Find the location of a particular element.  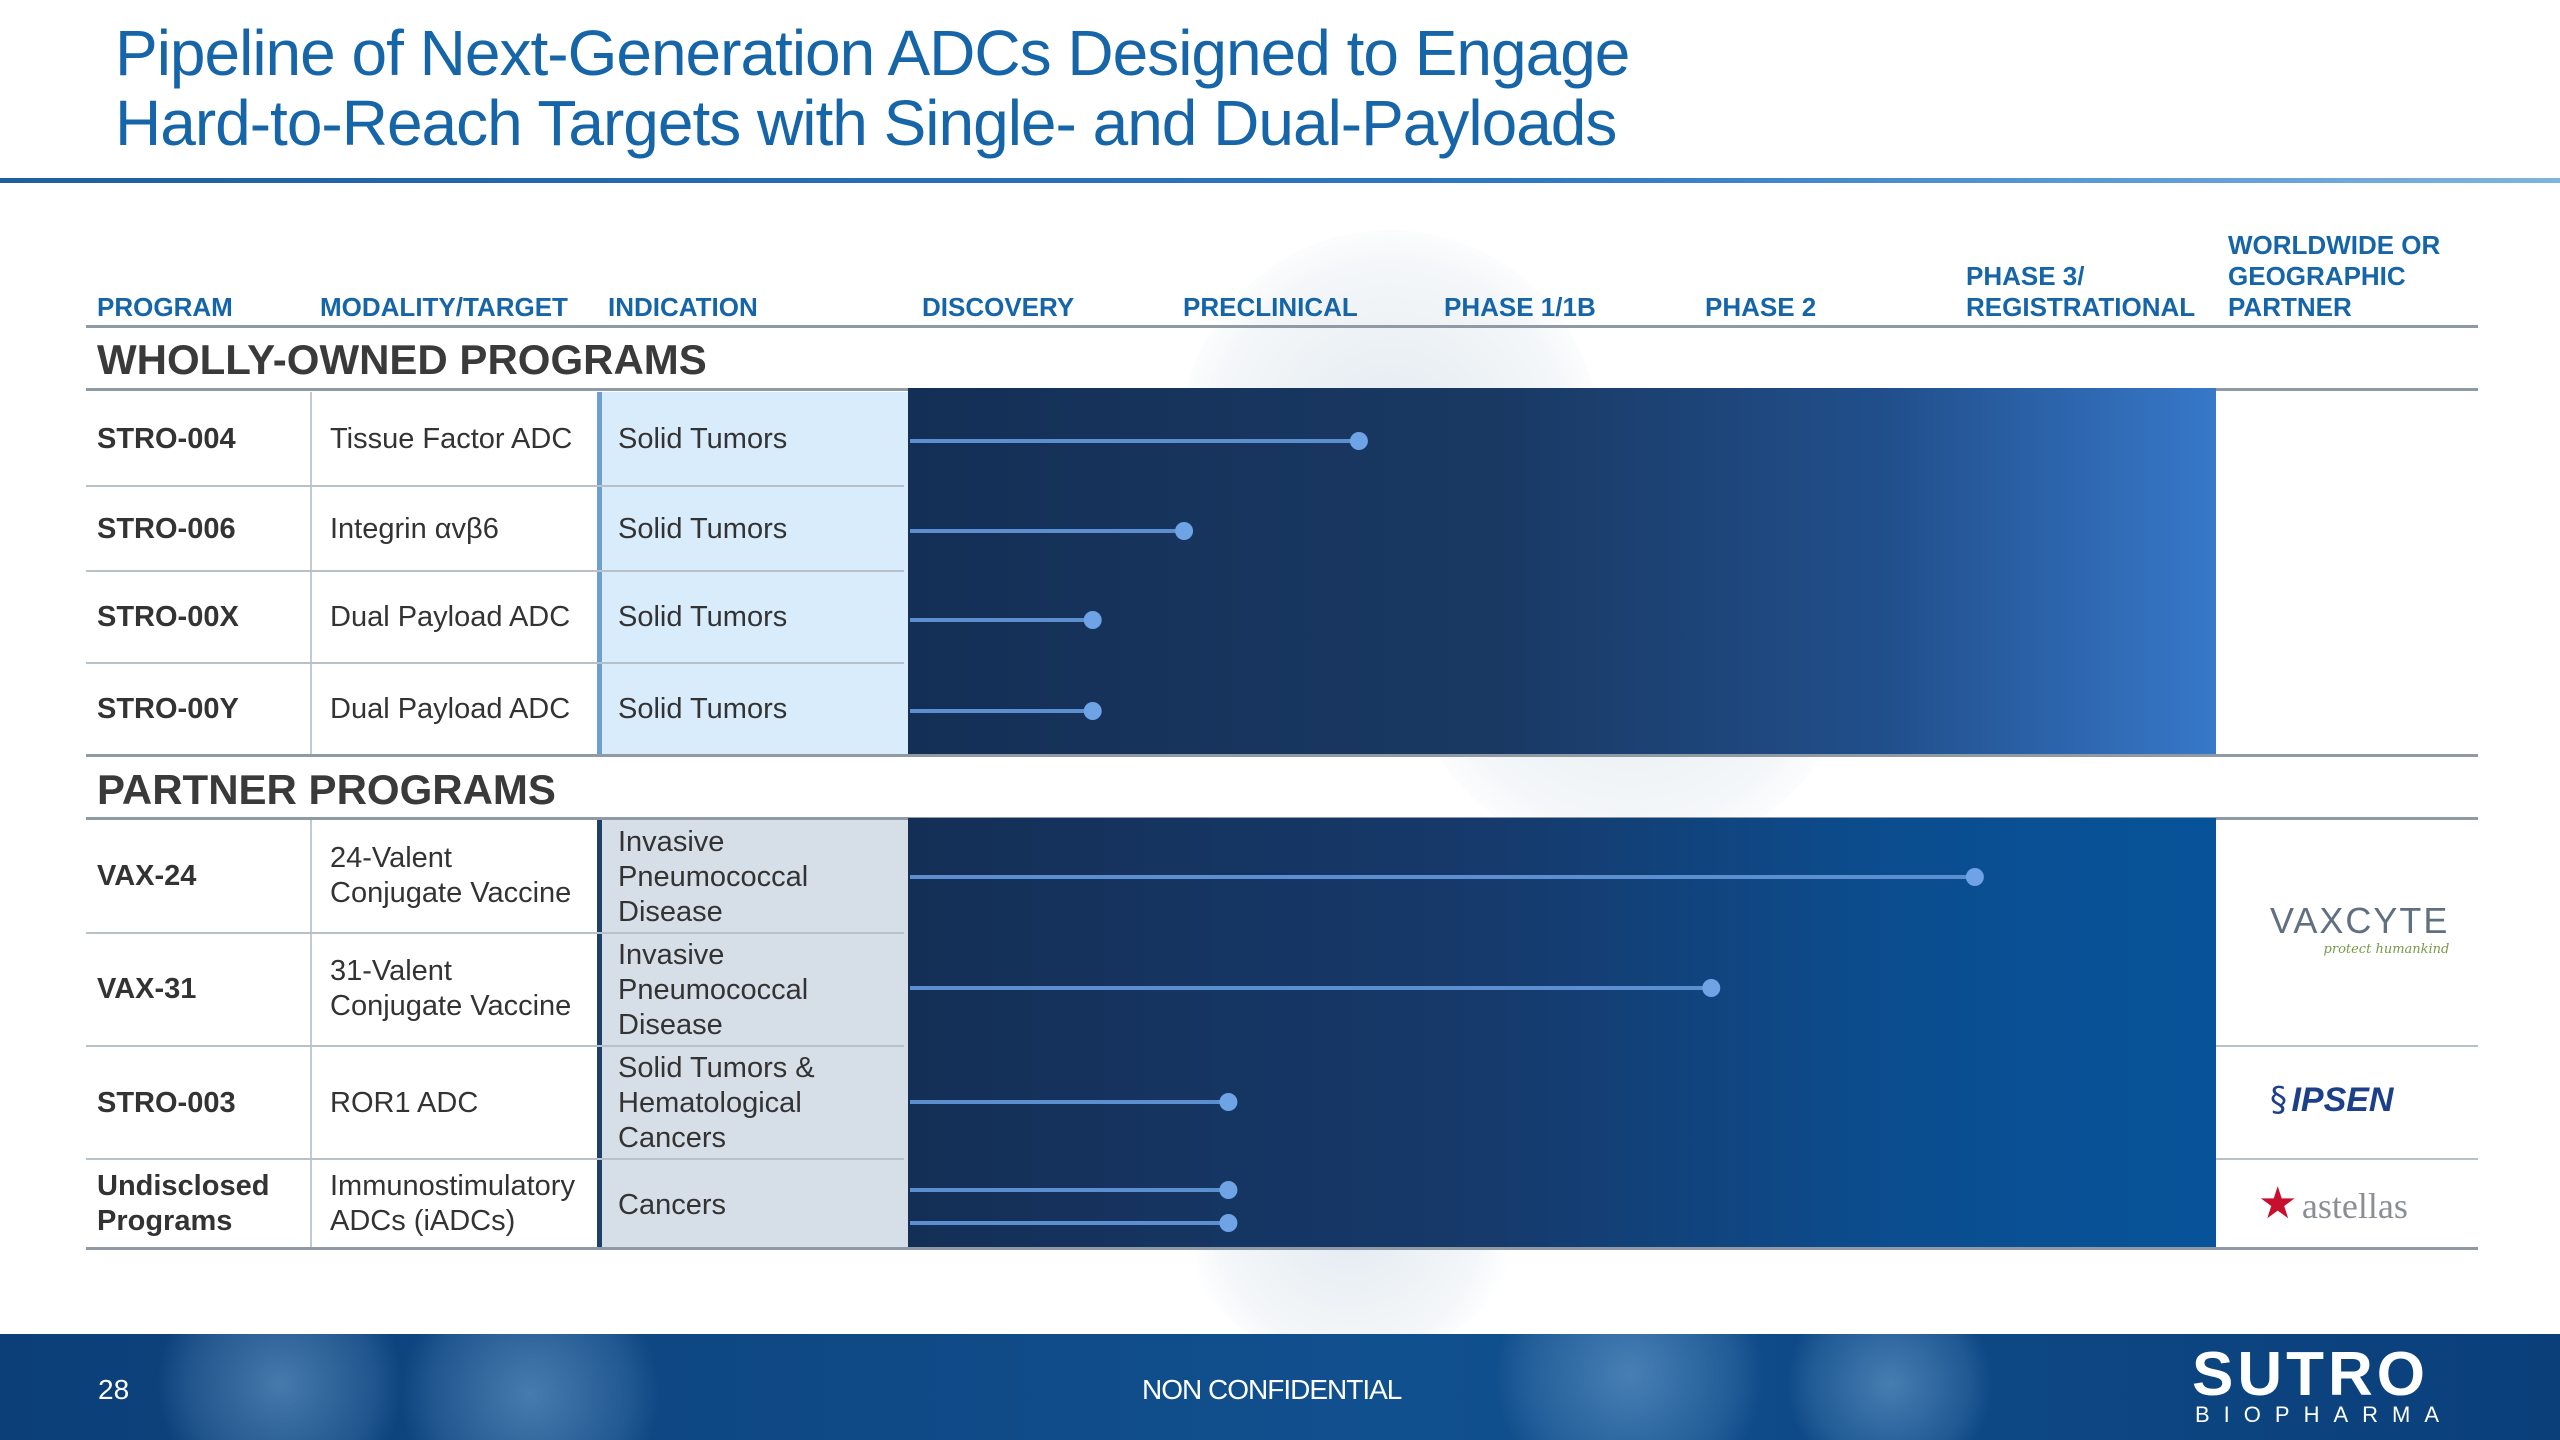

sutro-logo: SUTRO is located at coordinates (2310, 1374).